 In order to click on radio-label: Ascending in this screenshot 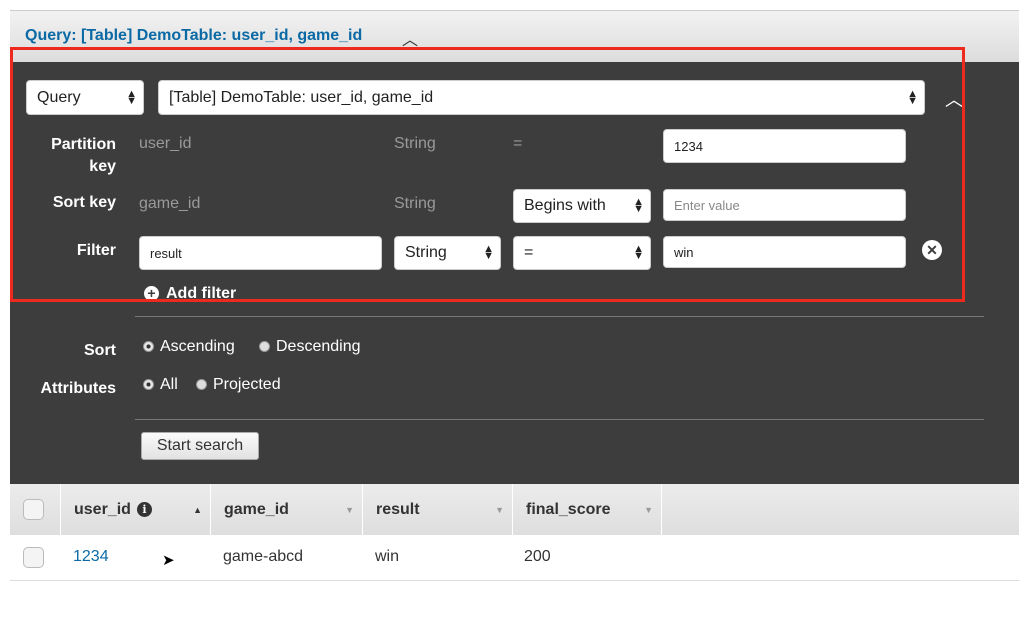, I will do `click(197, 346)`.